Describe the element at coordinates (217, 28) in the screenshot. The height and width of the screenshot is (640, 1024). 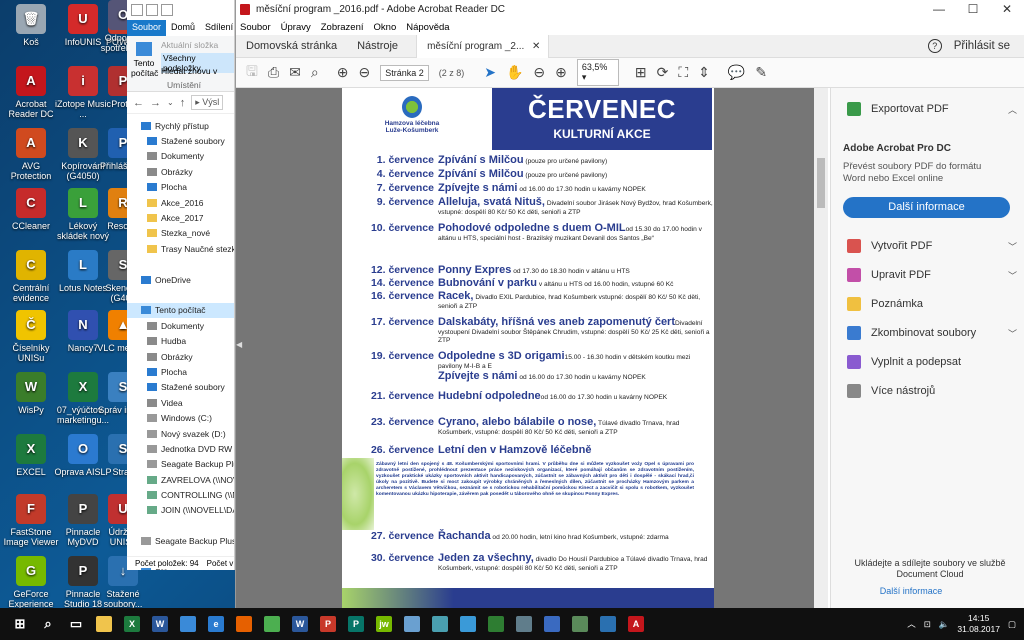
I see `ribbon-tab: Sdílení` at that location.